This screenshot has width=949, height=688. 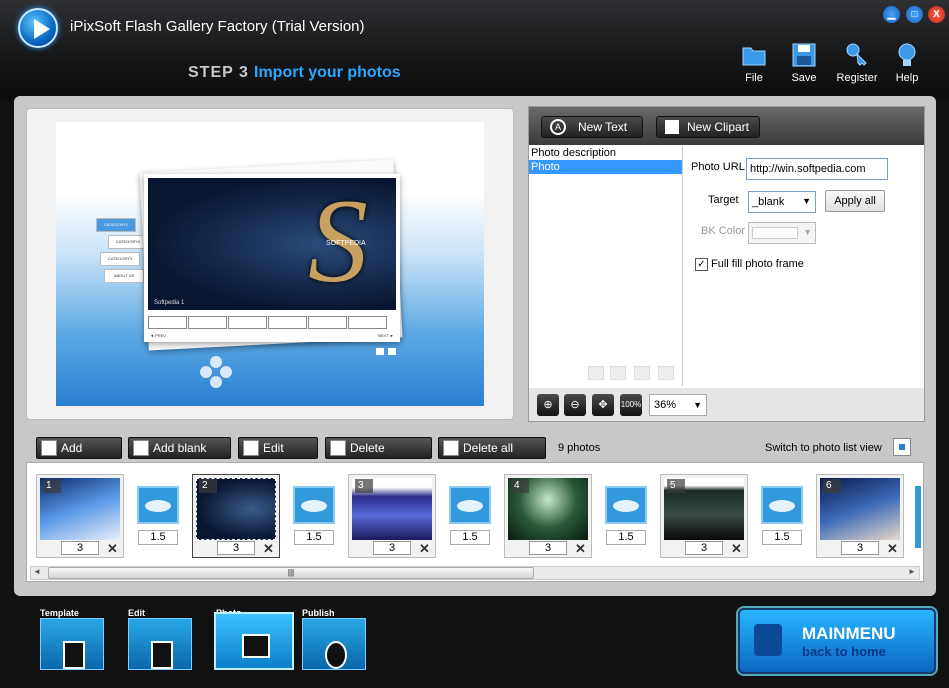 What do you see at coordinates (726, 404) in the screenshot?
I see `zoom-bar` at bounding box center [726, 404].